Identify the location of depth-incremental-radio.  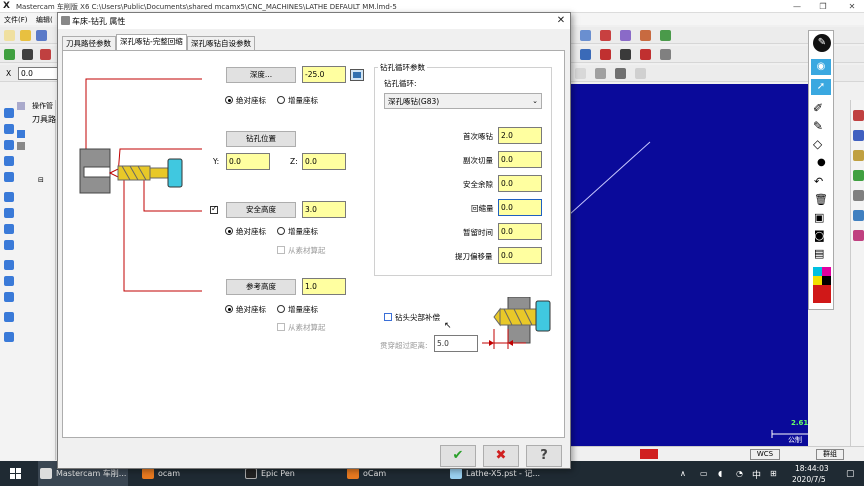
(281, 100).